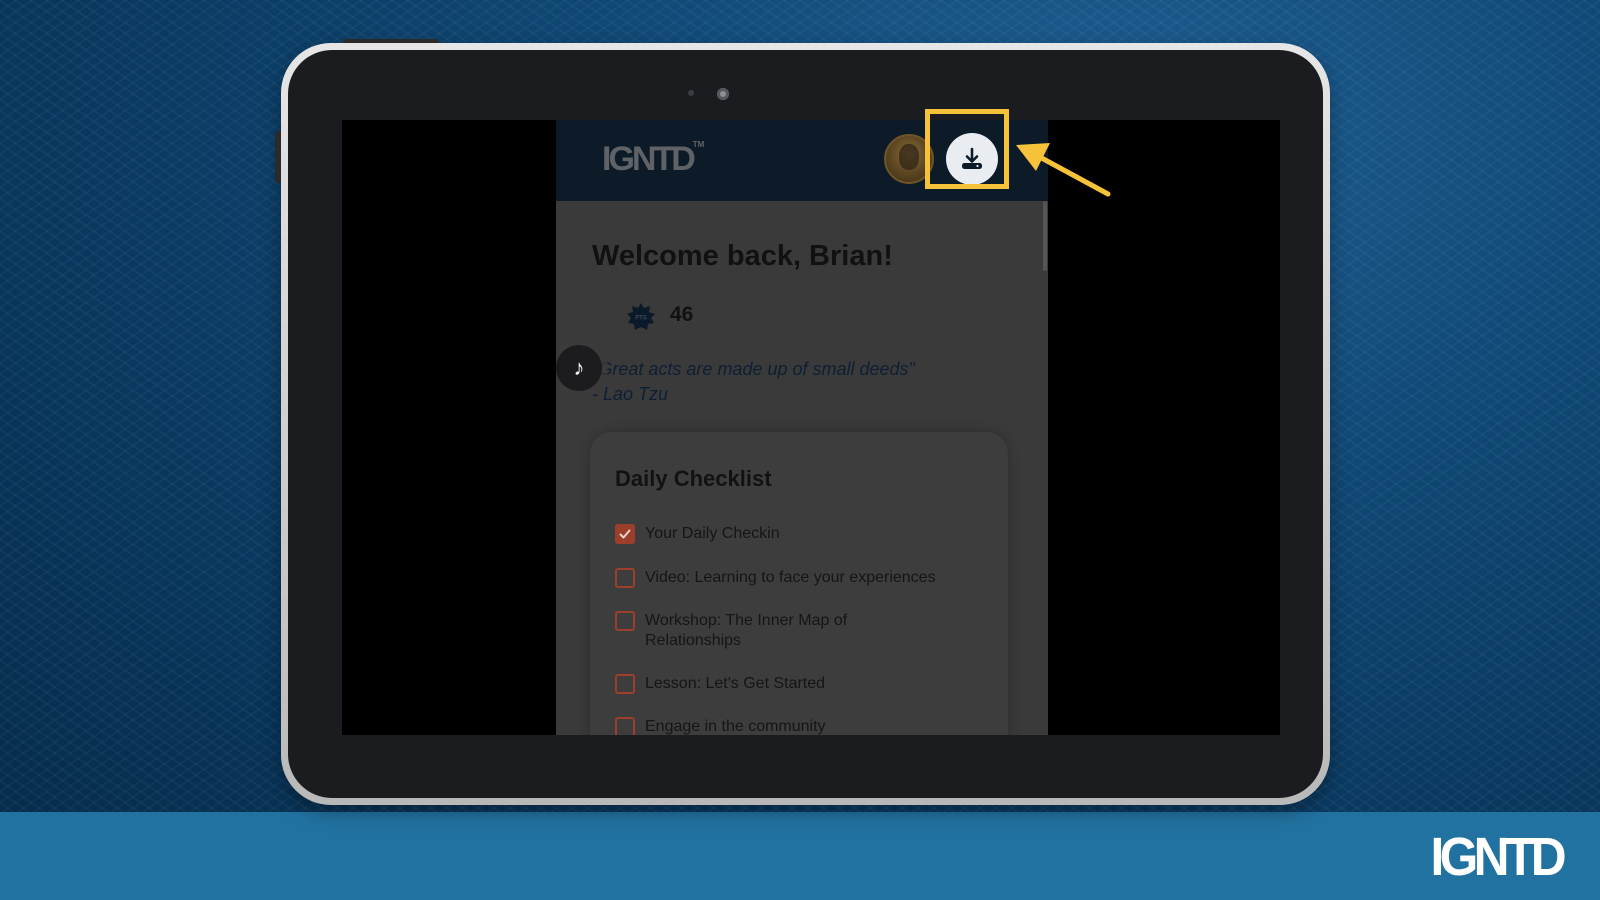 Image resolution: width=1600 pixels, height=900 pixels. I want to click on checklist-item-label: Workshop: The Inner Map of Relationships, so click(746, 630).